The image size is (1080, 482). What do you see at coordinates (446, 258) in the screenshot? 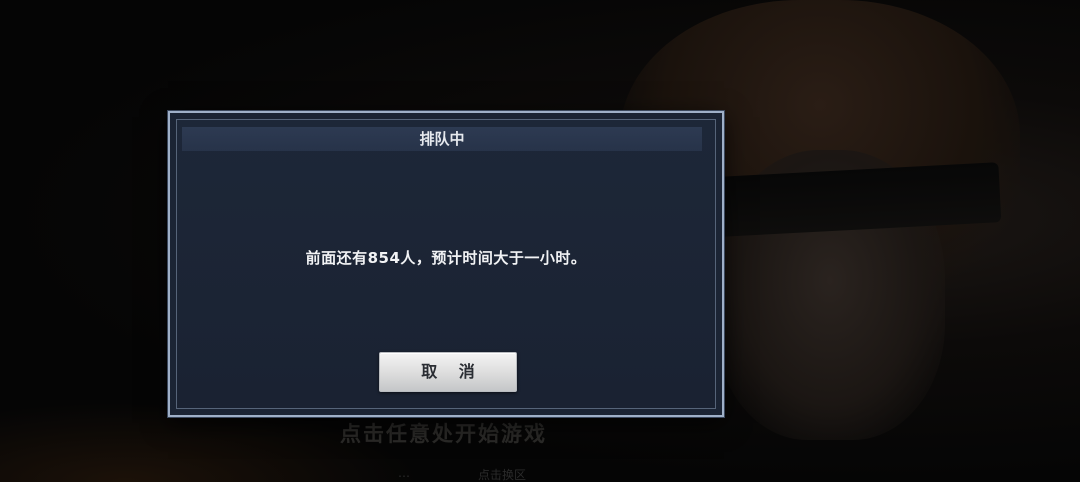
I see `queue-message: 前面还有854人，预计时间大于一小时。` at bounding box center [446, 258].